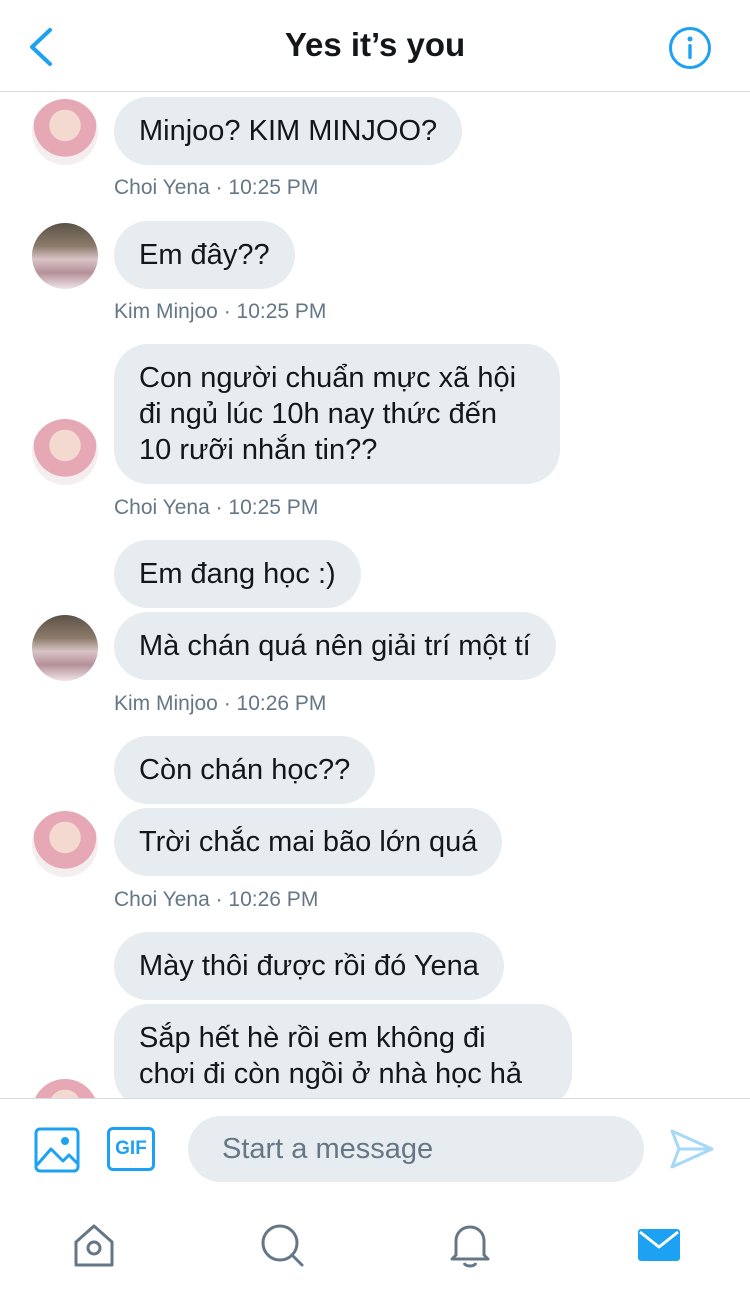  I want to click on send-icon, so click(692, 1149).